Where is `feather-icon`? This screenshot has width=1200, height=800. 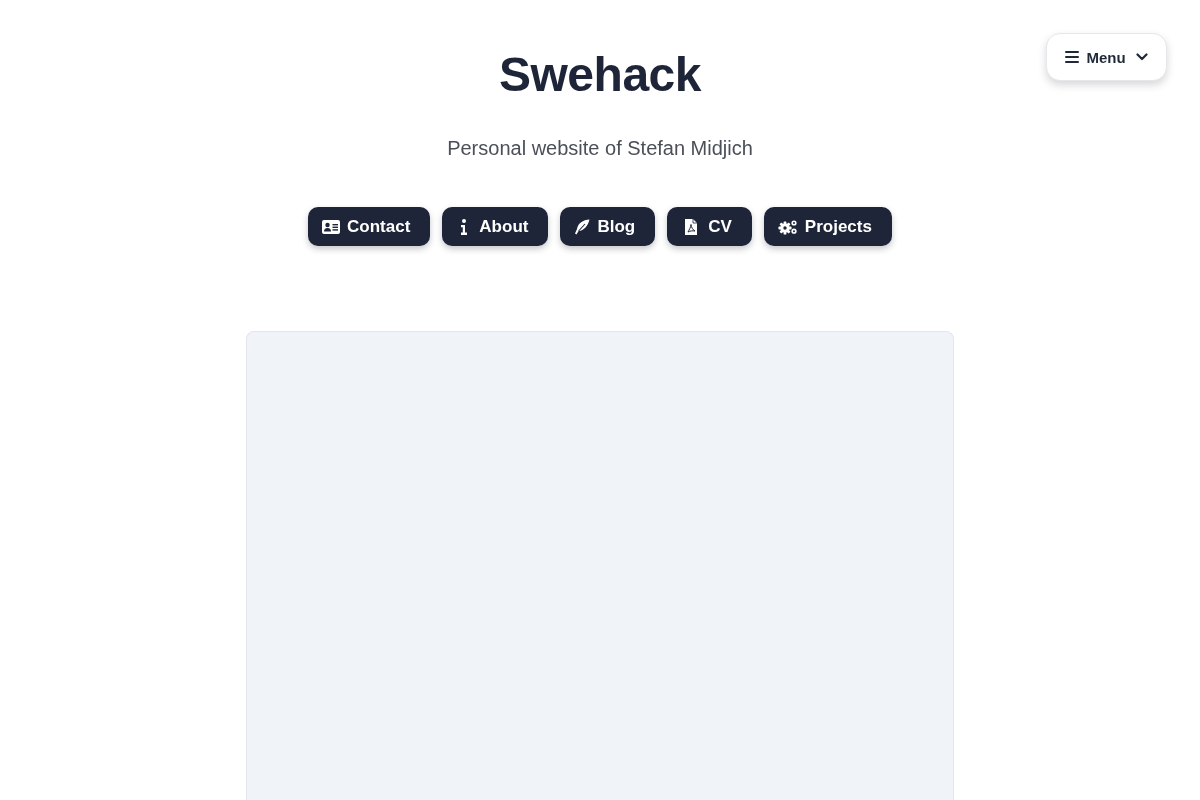
feather-icon is located at coordinates (582, 226).